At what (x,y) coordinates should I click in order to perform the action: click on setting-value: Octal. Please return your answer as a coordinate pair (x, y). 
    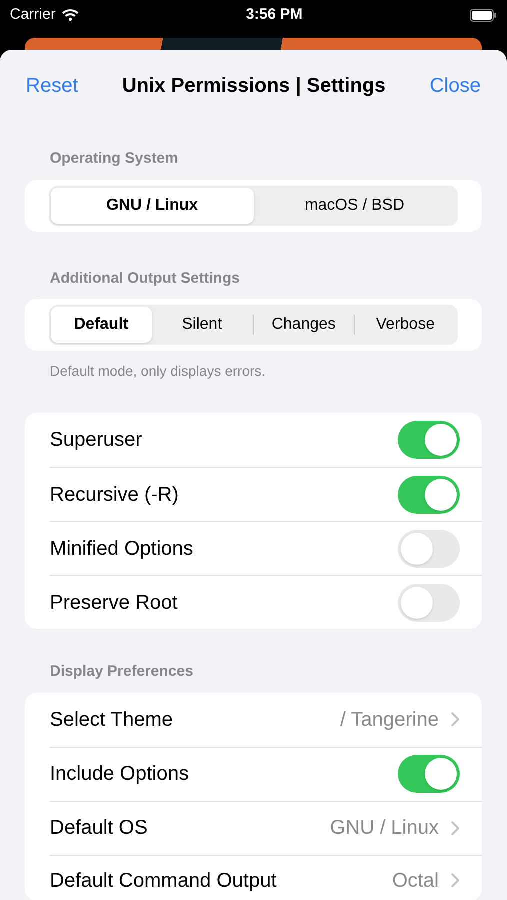
    Looking at the image, I should click on (415, 881).